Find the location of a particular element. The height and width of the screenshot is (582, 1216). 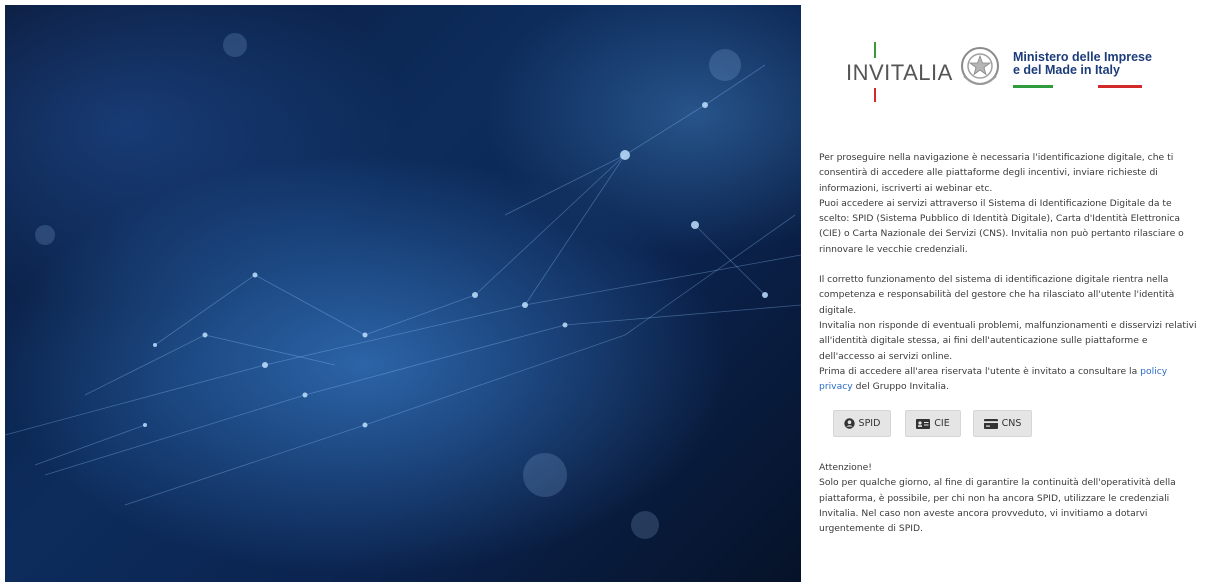

cie-button: CIE is located at coordinates (933, 423).